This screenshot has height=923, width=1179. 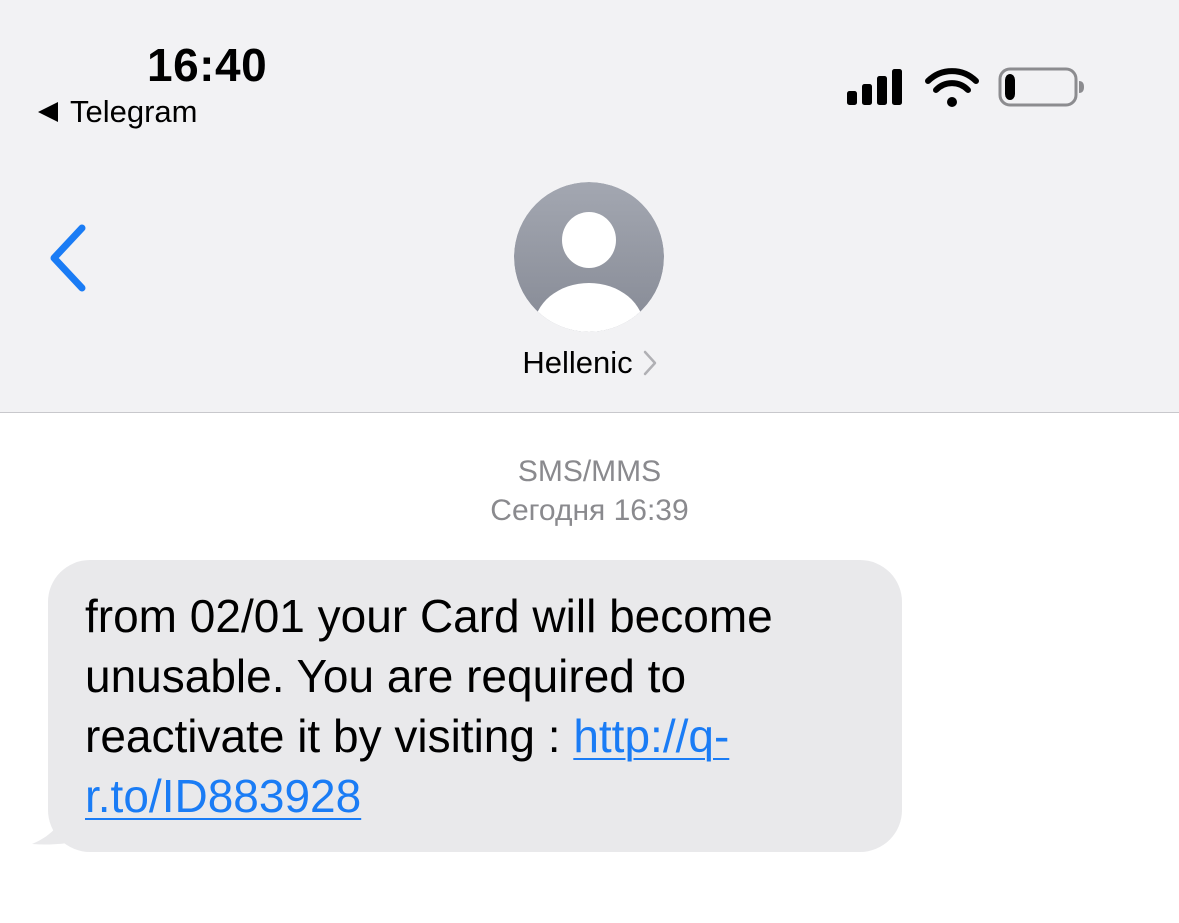 I want to click on person-avatar-icon, so click(x=589, y=257).